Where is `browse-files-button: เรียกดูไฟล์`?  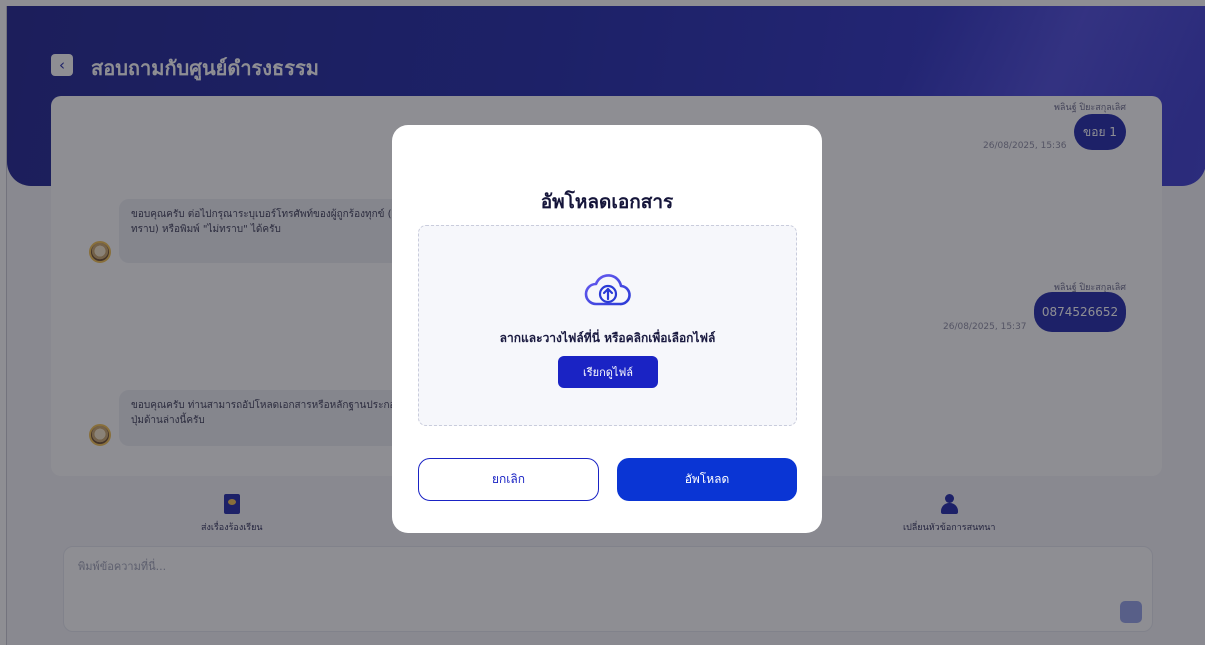 browse-files-button: เรียกดูไฟล์ is located at coordinates (608, 372).